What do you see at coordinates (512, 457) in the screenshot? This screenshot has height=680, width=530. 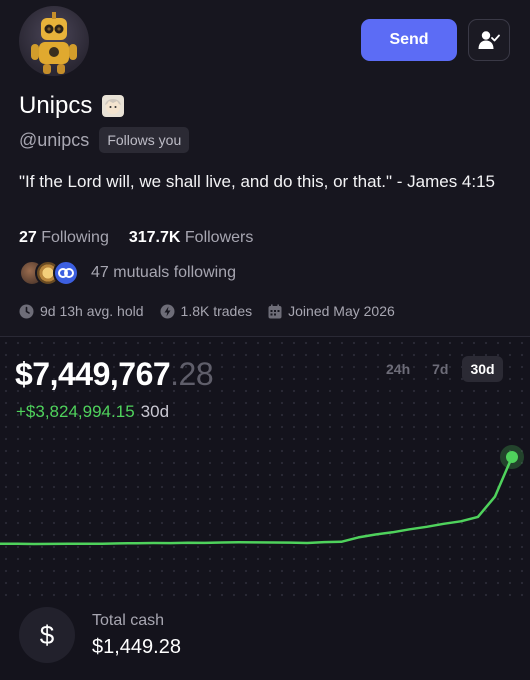 I see `last-point-marker` at bounding box center [512, 457].